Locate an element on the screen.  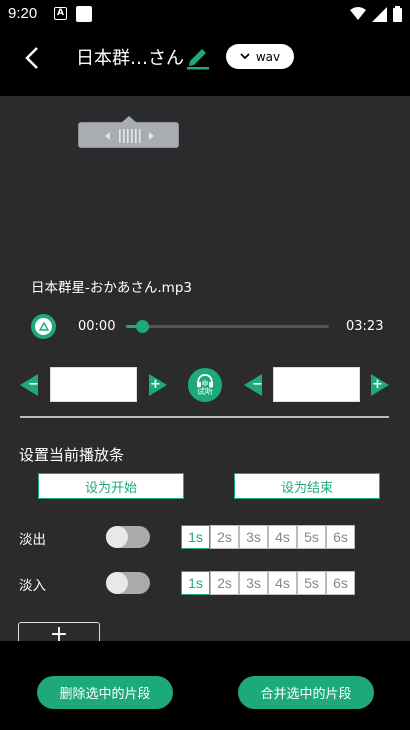
fade-in-toggle is located at coordinates (128, 583).